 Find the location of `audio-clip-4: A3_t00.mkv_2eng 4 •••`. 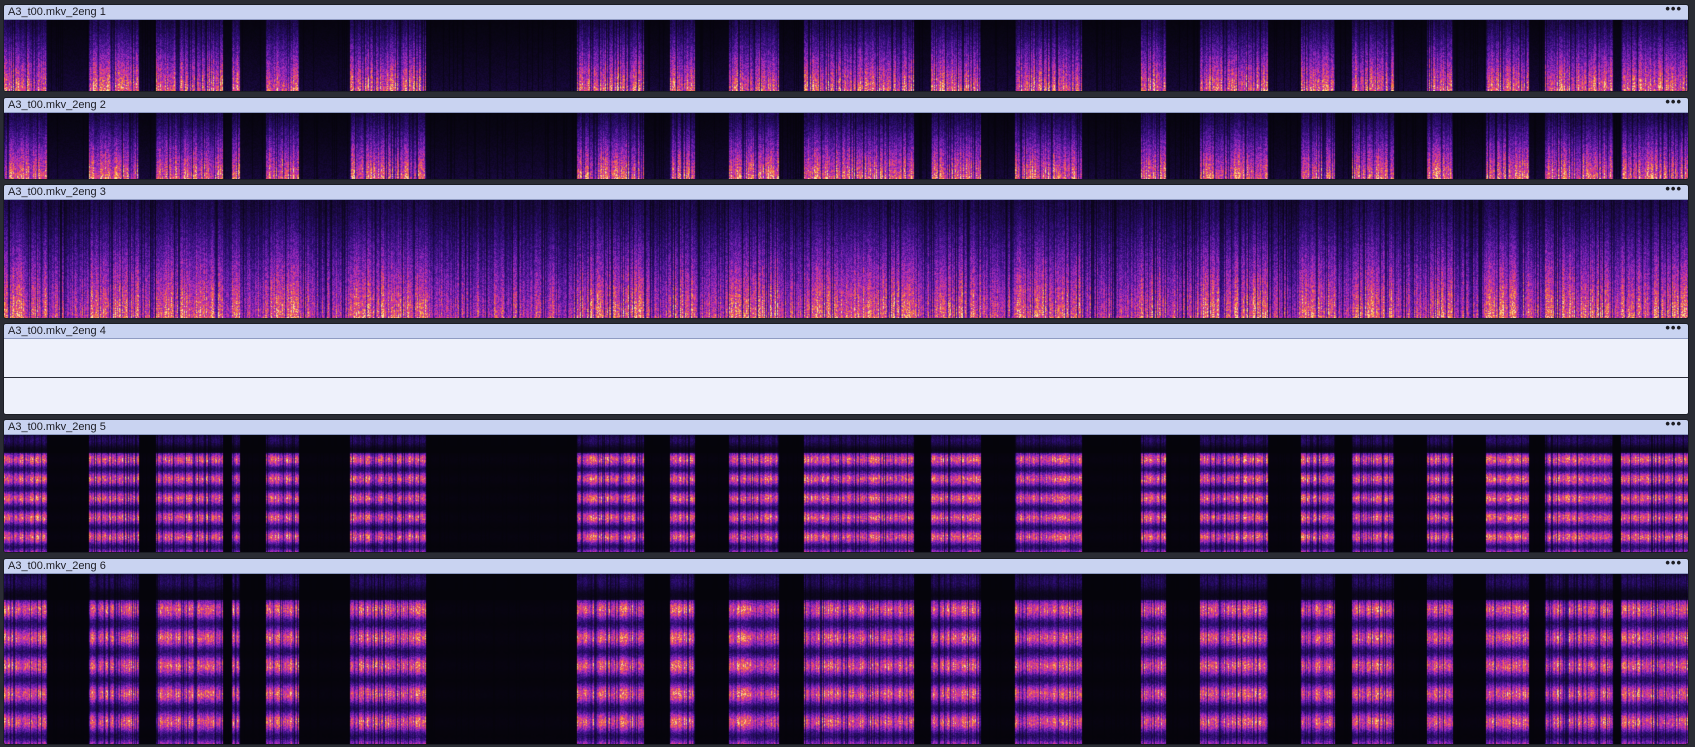

audio-clip-4: A3_t00.mkv_2eng 4 ••• is located at coordinates (846, 369).